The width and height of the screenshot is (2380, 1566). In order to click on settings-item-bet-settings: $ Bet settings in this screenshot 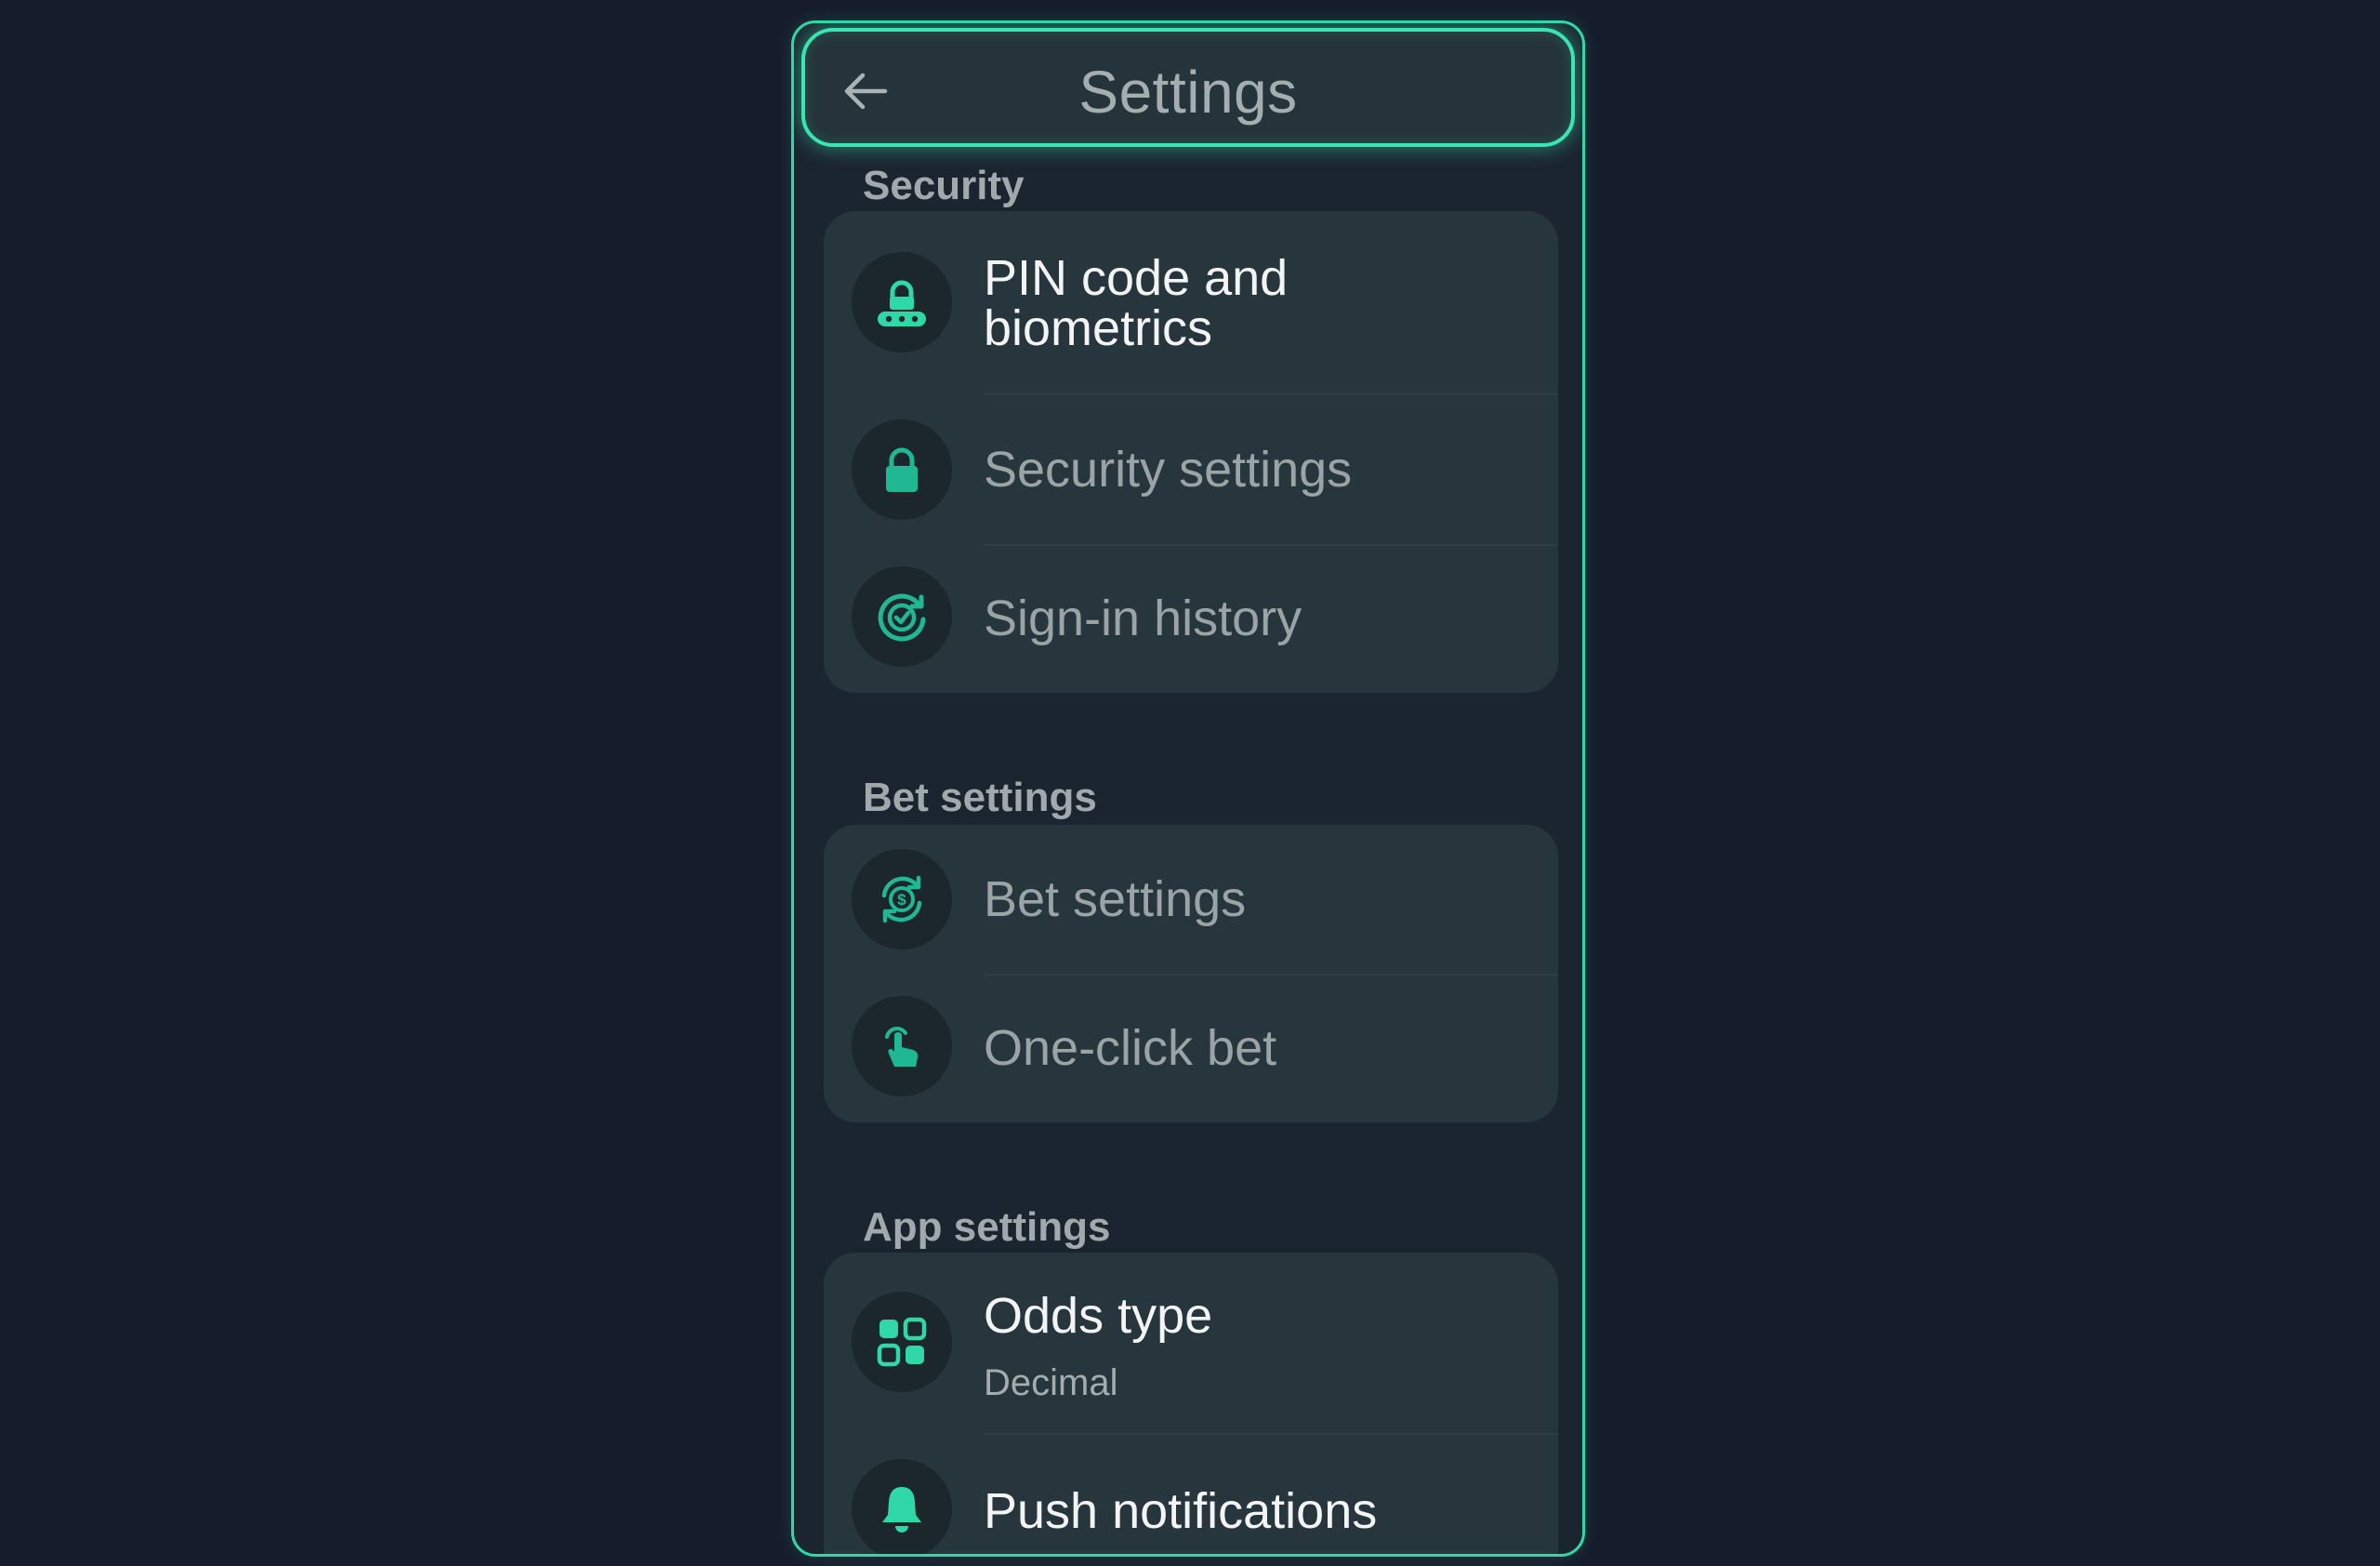, I will do `click(1191, 900)`.